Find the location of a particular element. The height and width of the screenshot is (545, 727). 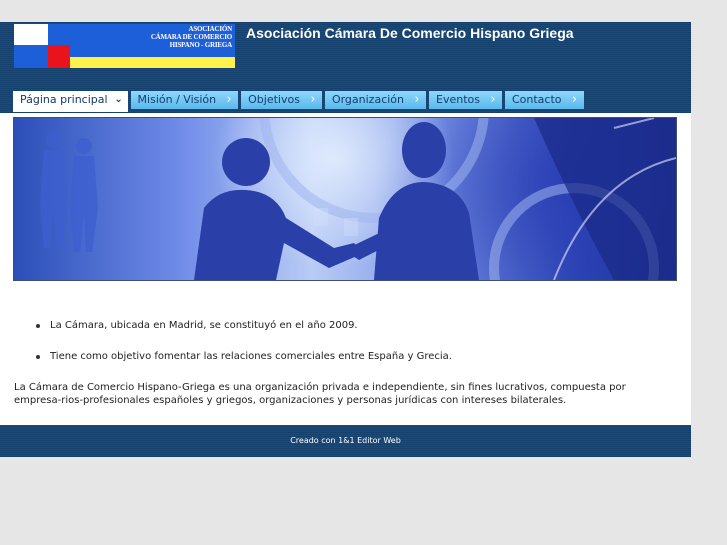

tab-label: Contacto is located at coordinates (536, 99).